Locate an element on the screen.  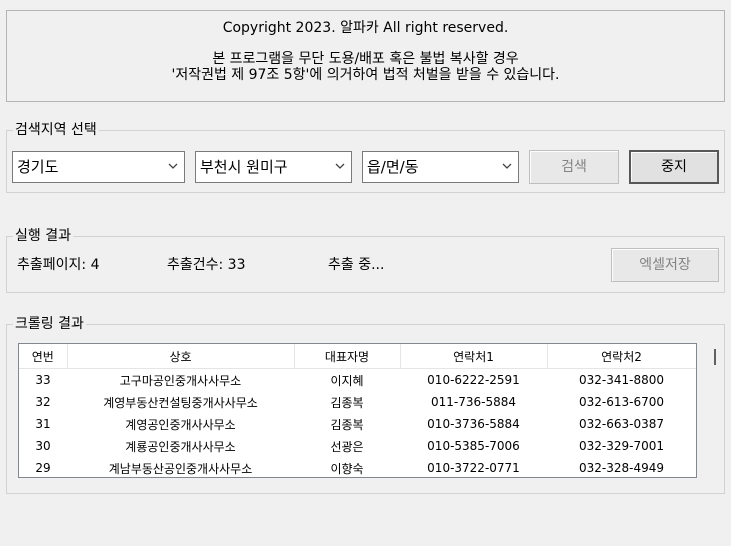
column-header: 상호 is located at coordinates (181, 356).